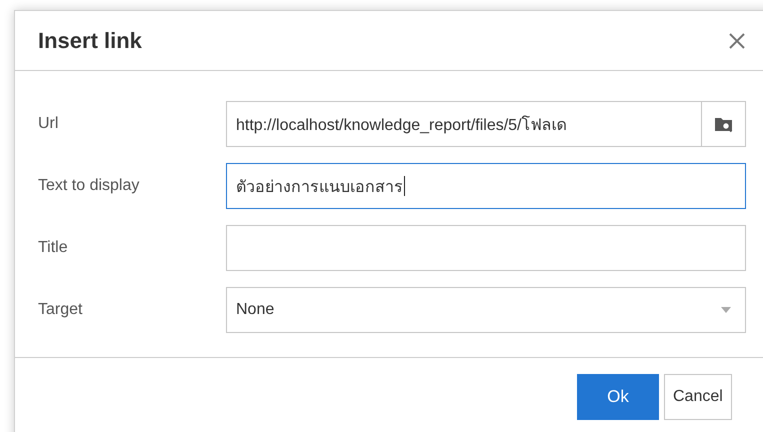 Image resolution: width=763 pixels, height=432 pixels. Describe the element at coordinates (486, 124) in the screenshot. I see `input-field: http://localhost/knowledge_report/files/5/โฟลเด` at that location.